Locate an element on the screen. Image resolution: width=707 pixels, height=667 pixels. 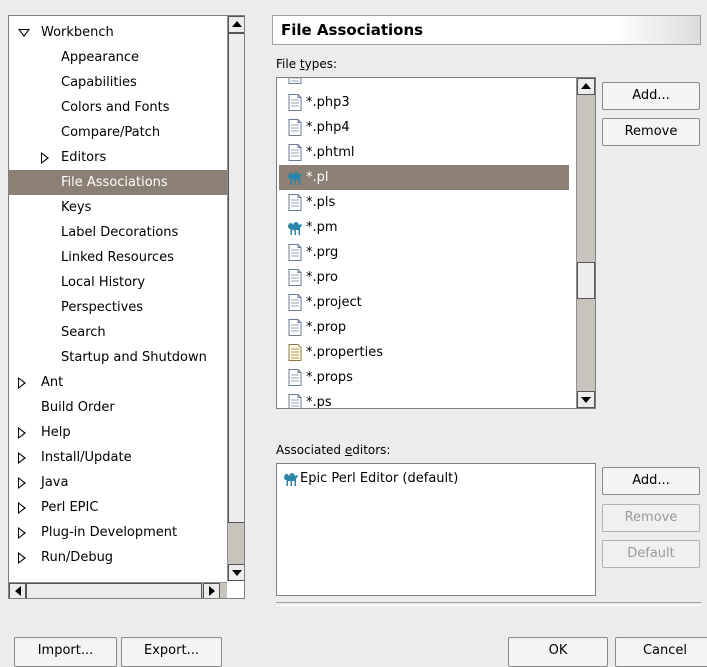
tree-item: File Associations is located at coordinates (118, 182).